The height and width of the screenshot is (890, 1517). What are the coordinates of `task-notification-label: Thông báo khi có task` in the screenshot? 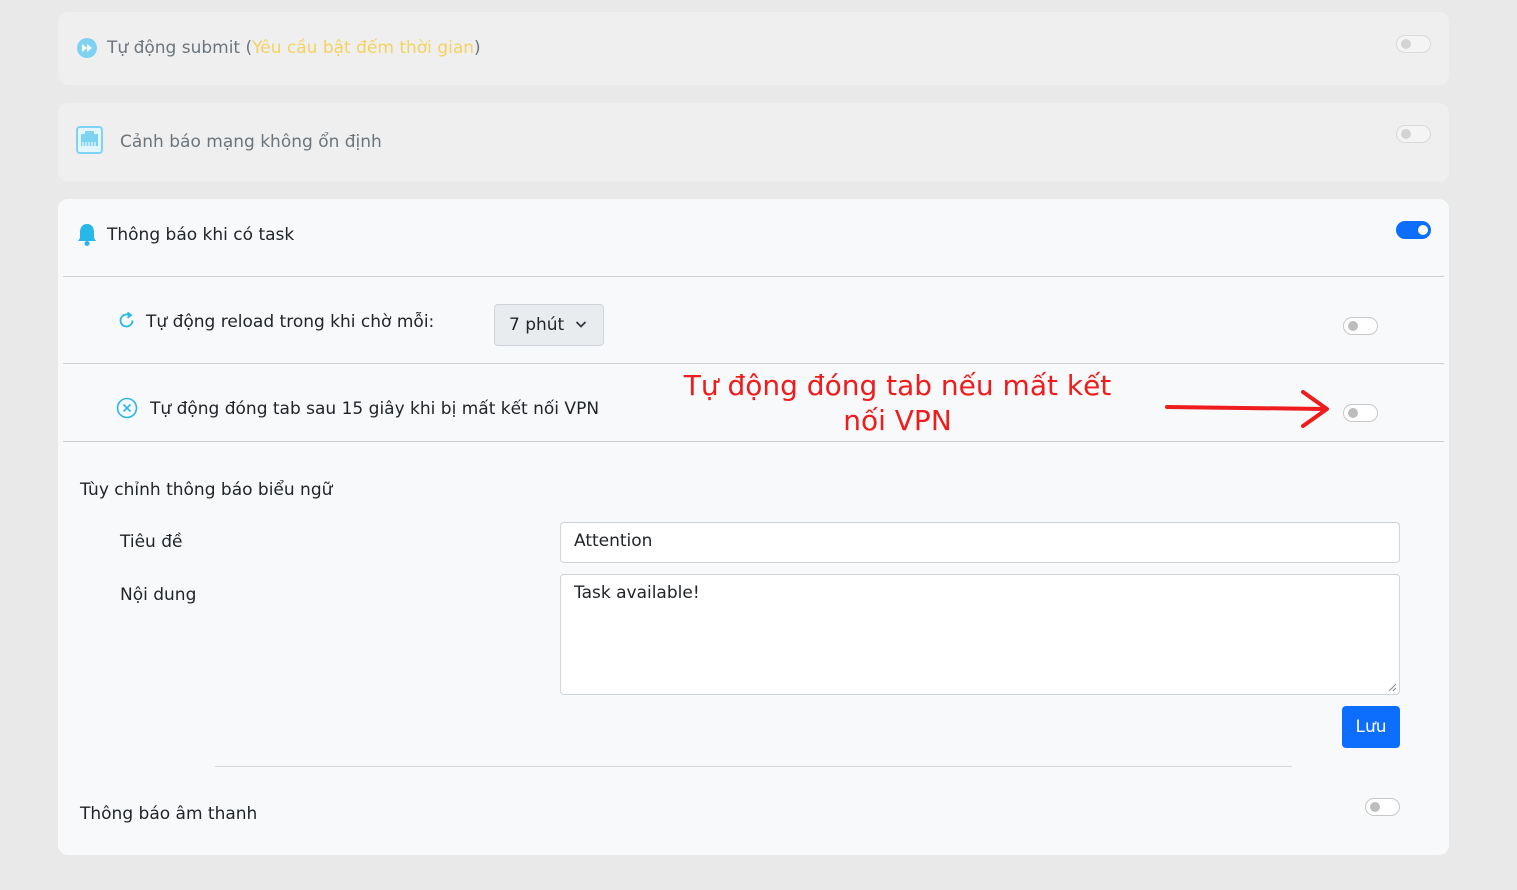 It's located at (201, 235).